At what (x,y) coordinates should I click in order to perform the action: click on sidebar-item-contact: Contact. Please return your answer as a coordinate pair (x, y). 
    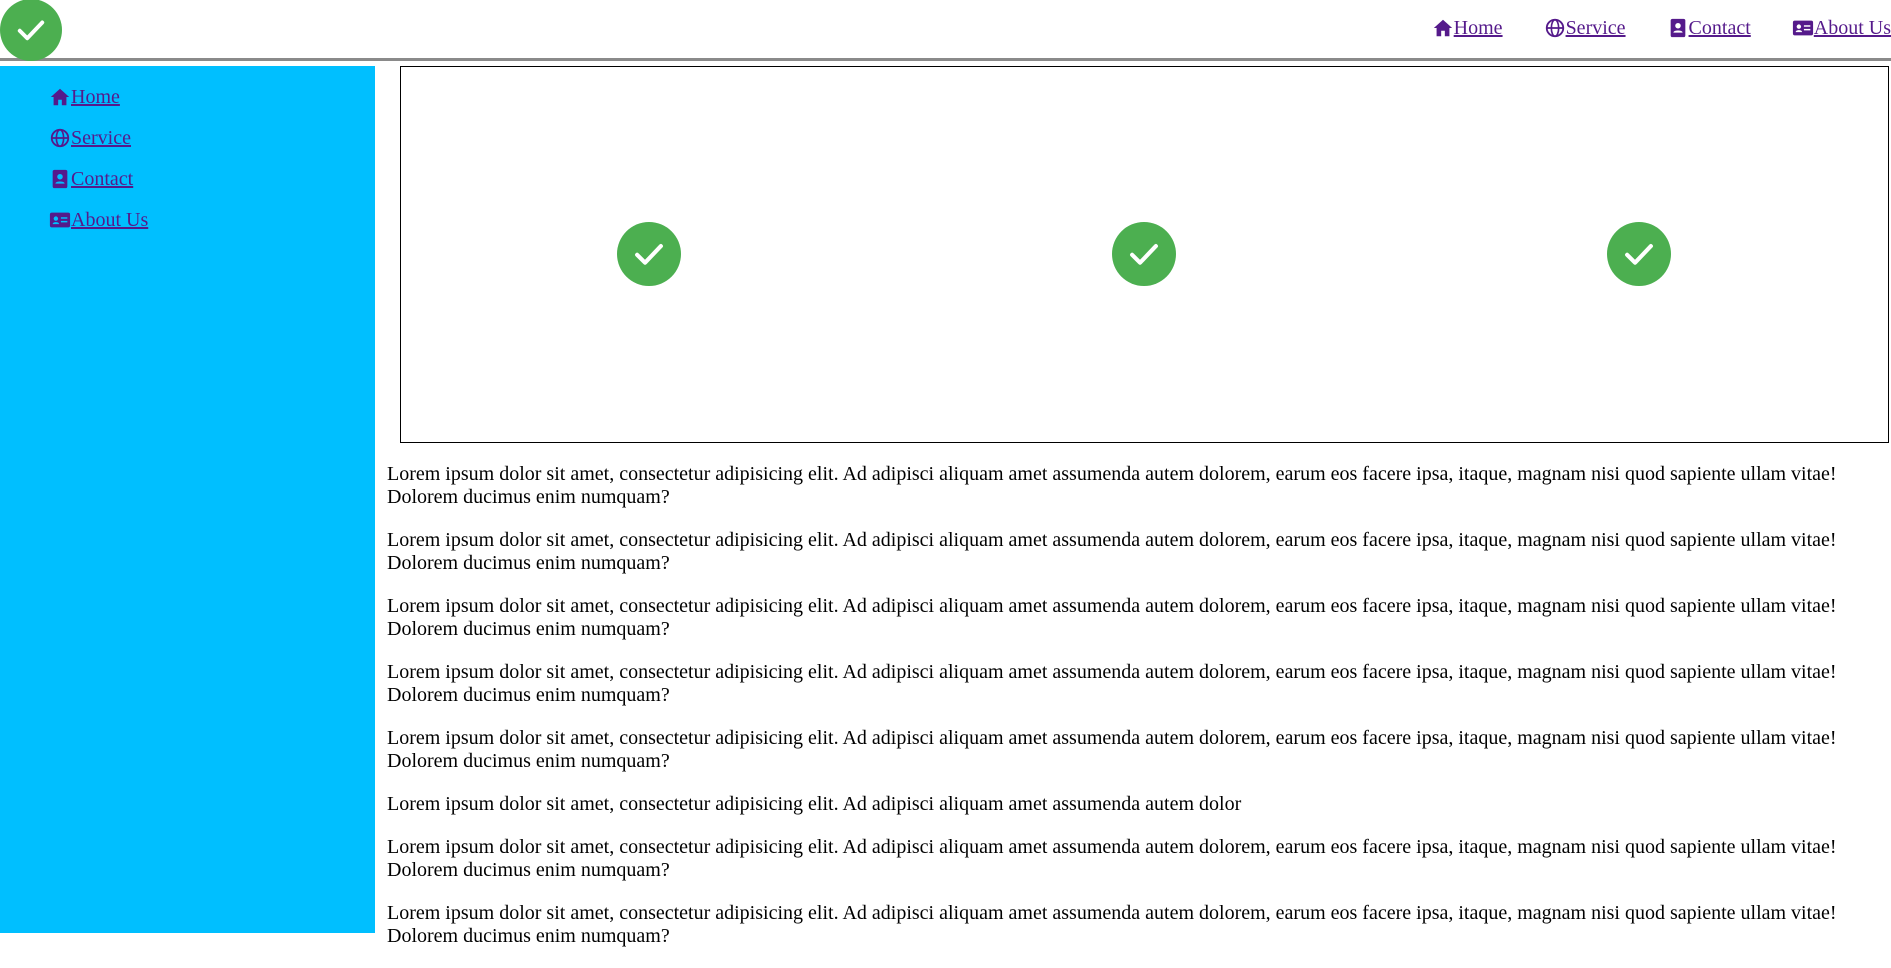
    Looking at the image, I should click on (98, 179).